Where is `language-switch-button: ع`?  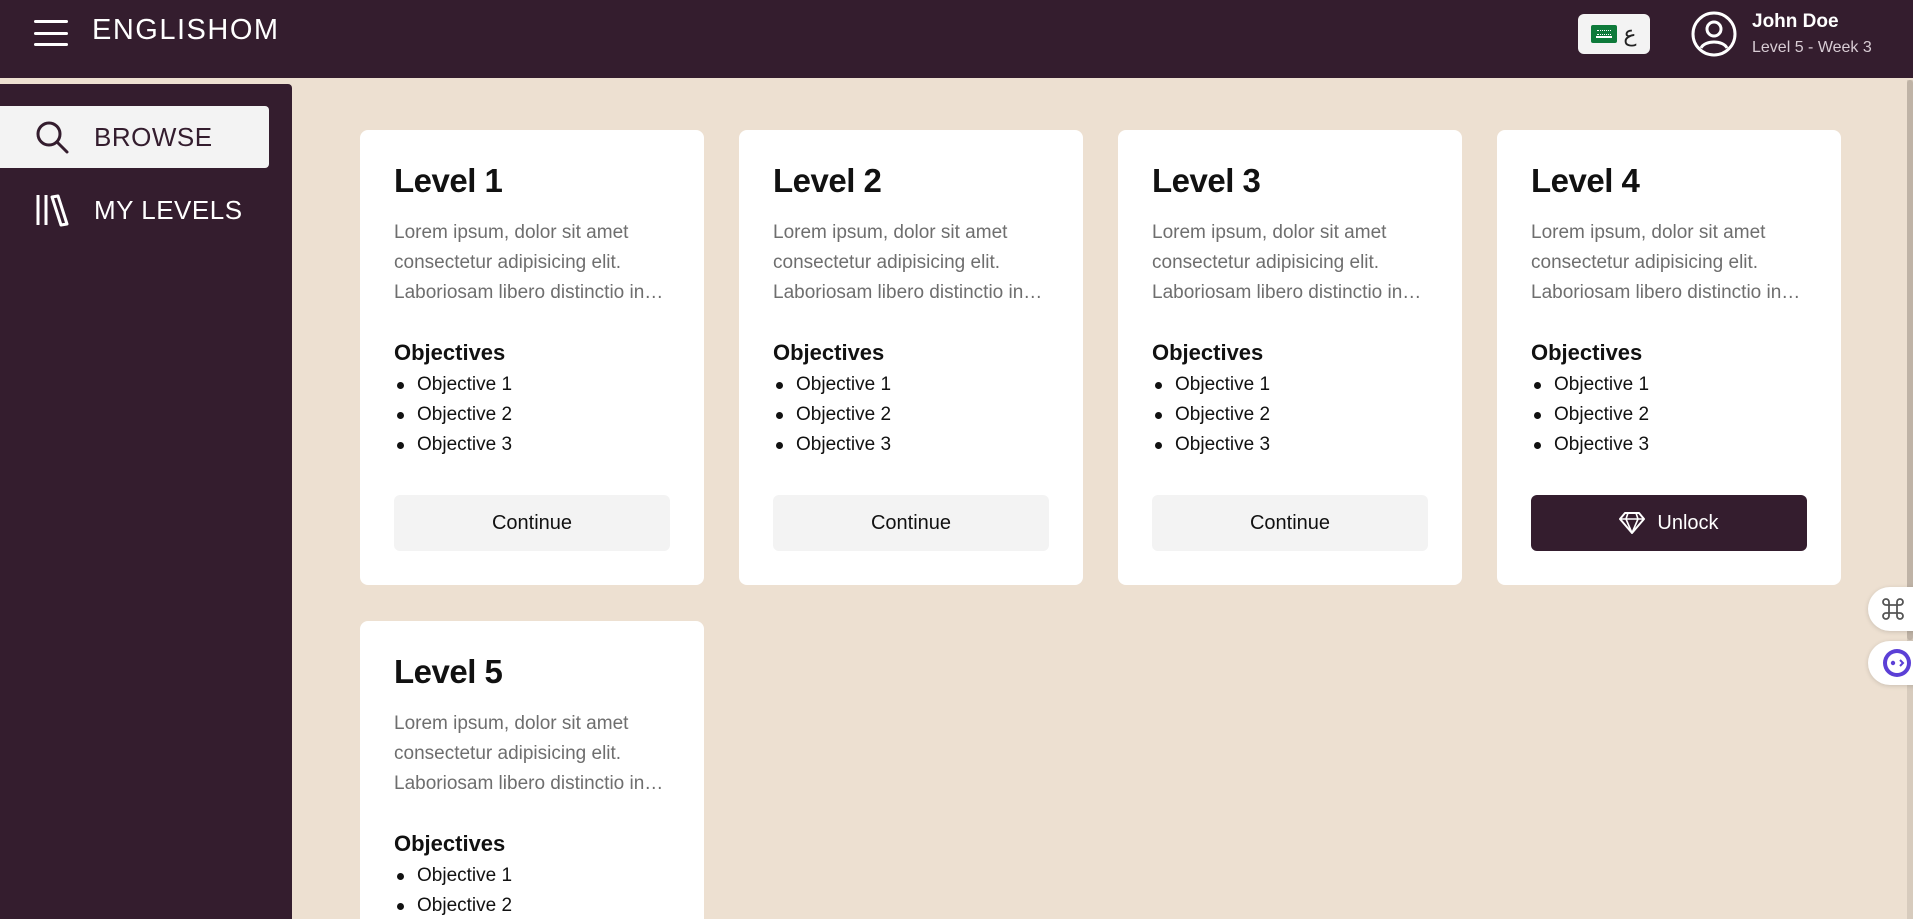 language-switch-button: ع is located at coordinates (1614, 34).